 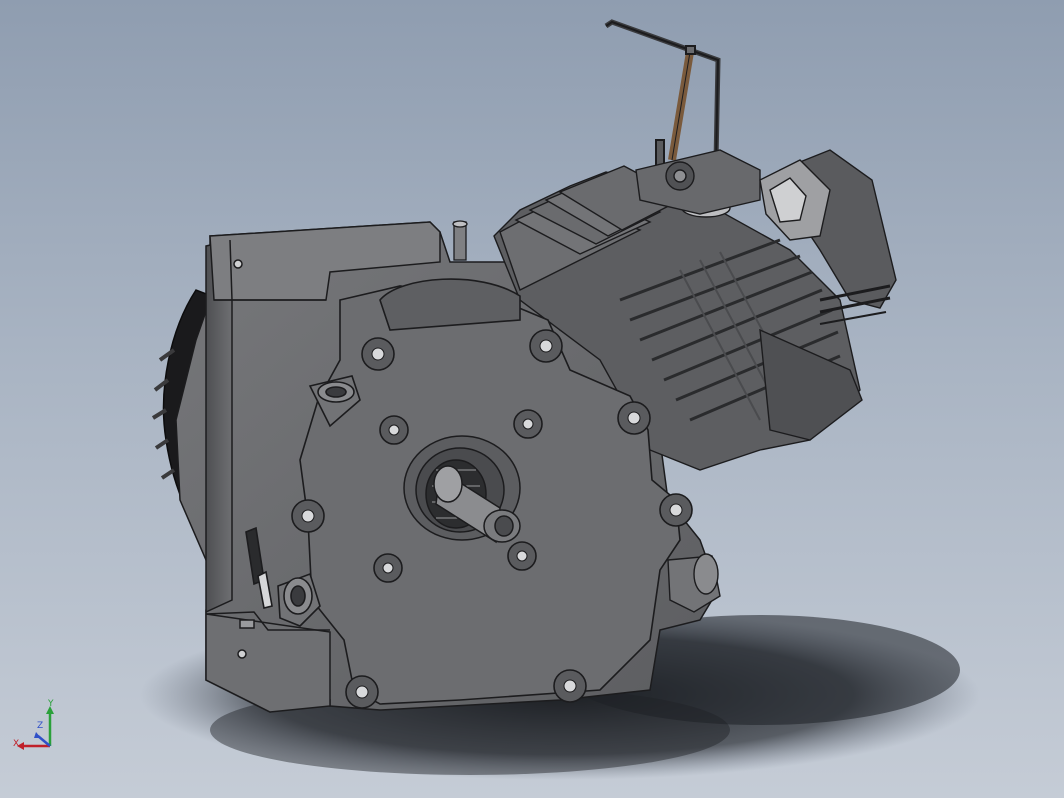 What do you see at coordinates (460, 240) in the screenshot?
I see `dipstick` at bounding box center [460, 240].